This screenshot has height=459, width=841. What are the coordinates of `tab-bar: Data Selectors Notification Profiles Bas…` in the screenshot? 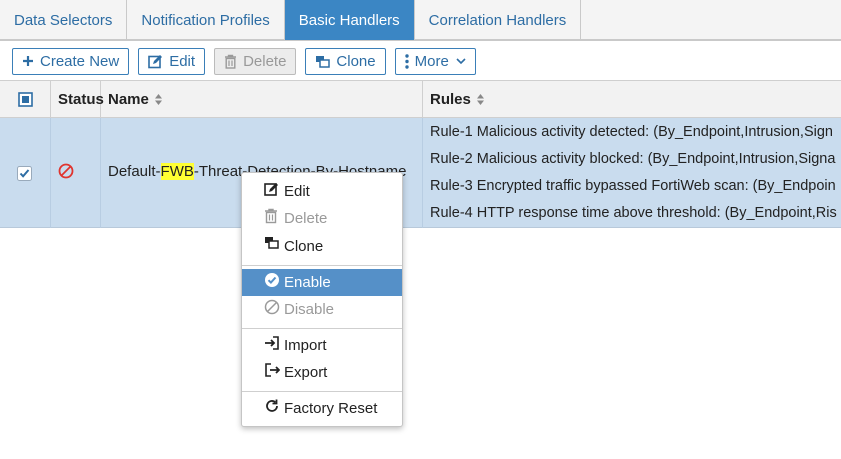 It's located at (420, 20).